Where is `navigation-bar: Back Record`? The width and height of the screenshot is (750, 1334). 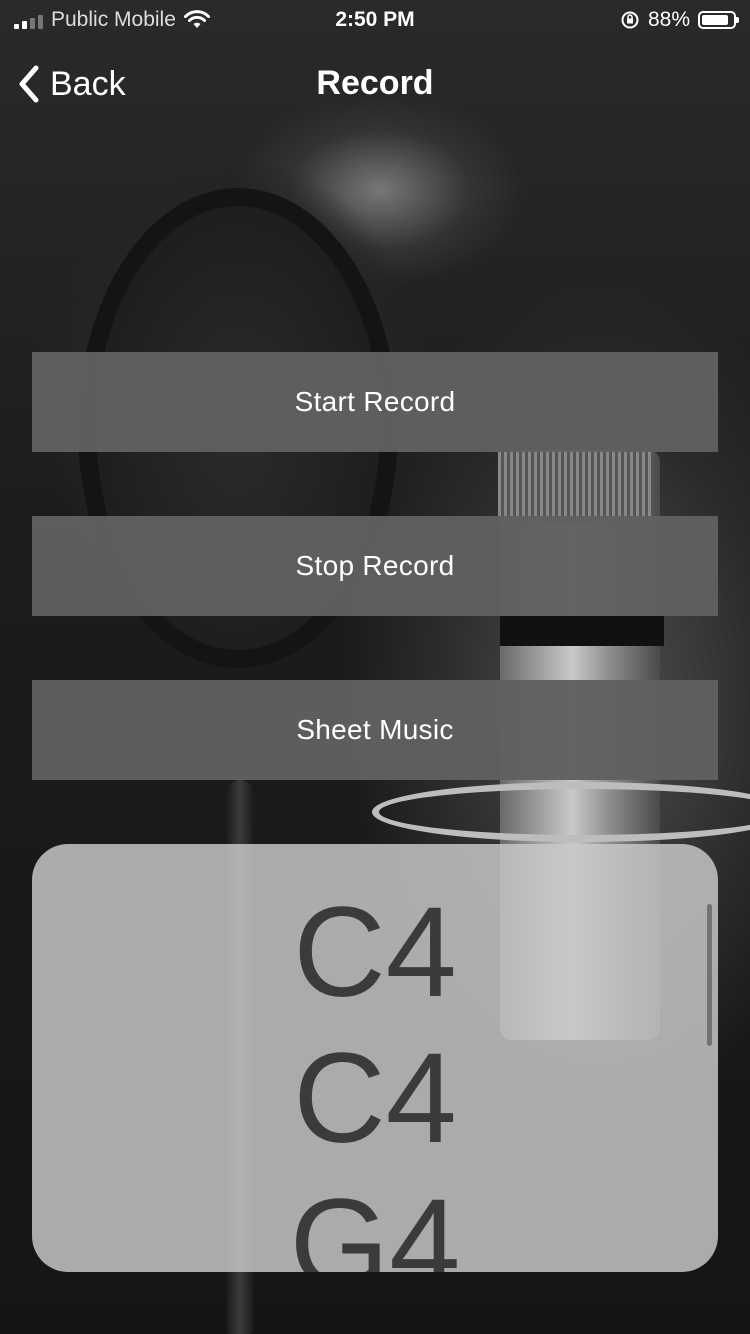
navigation-bar: Back Record is located at coordinates (375, 84).